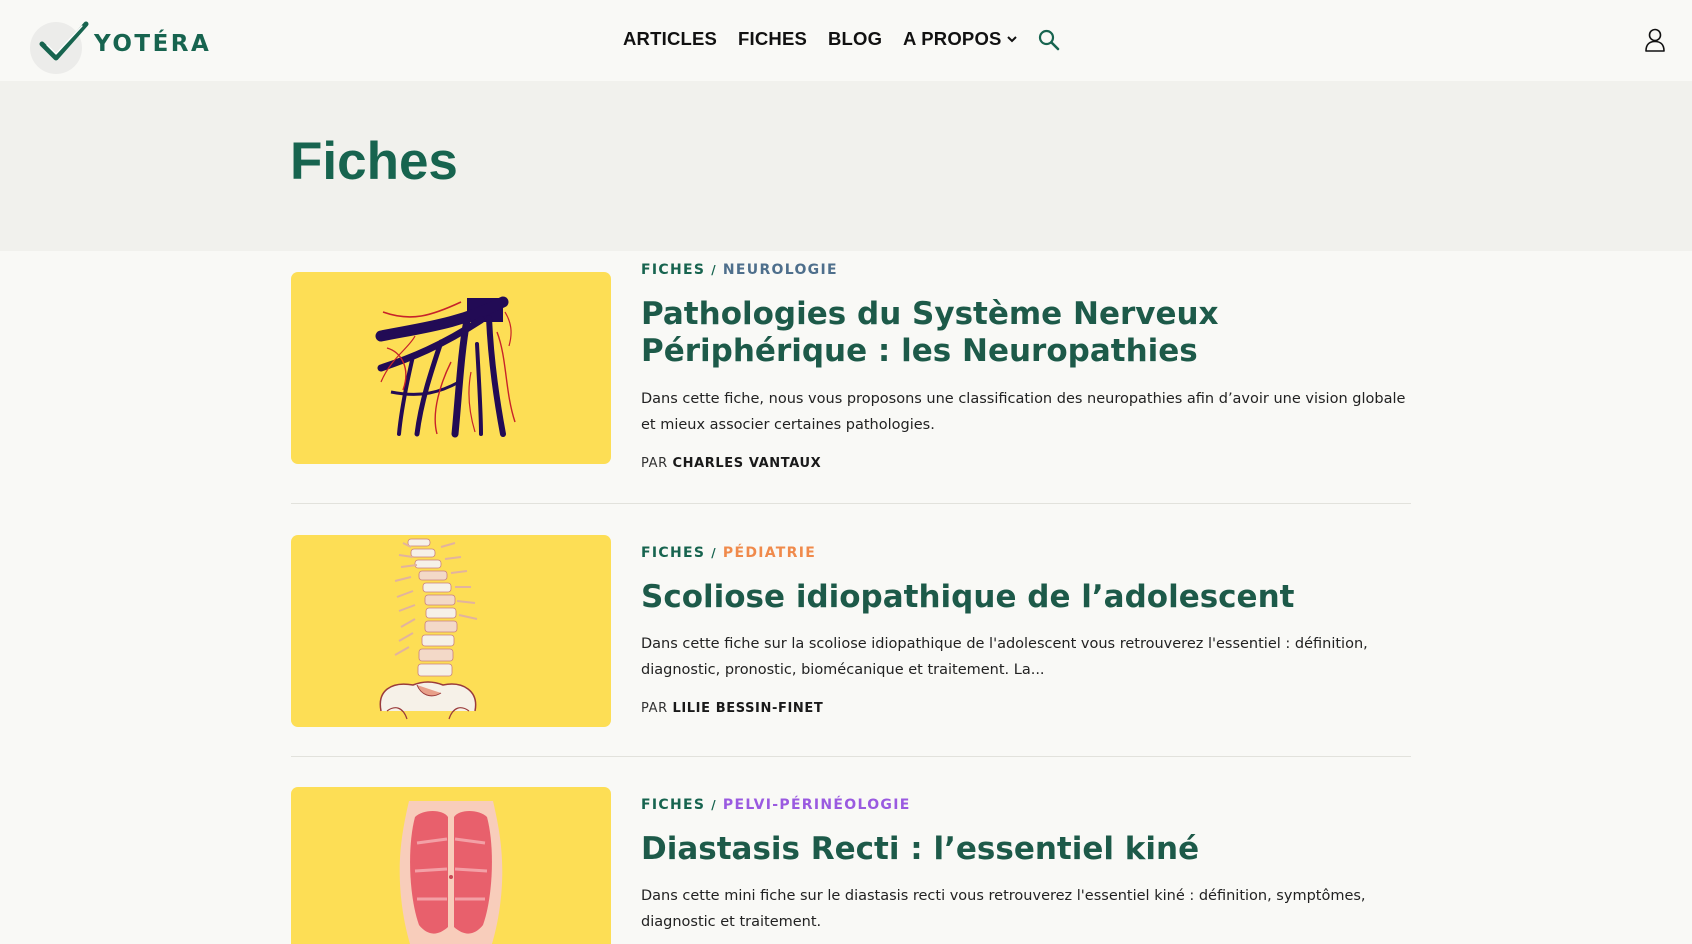  I want to click on article-meta: FICHES / NEUROLOGIE, so click(739, 270).